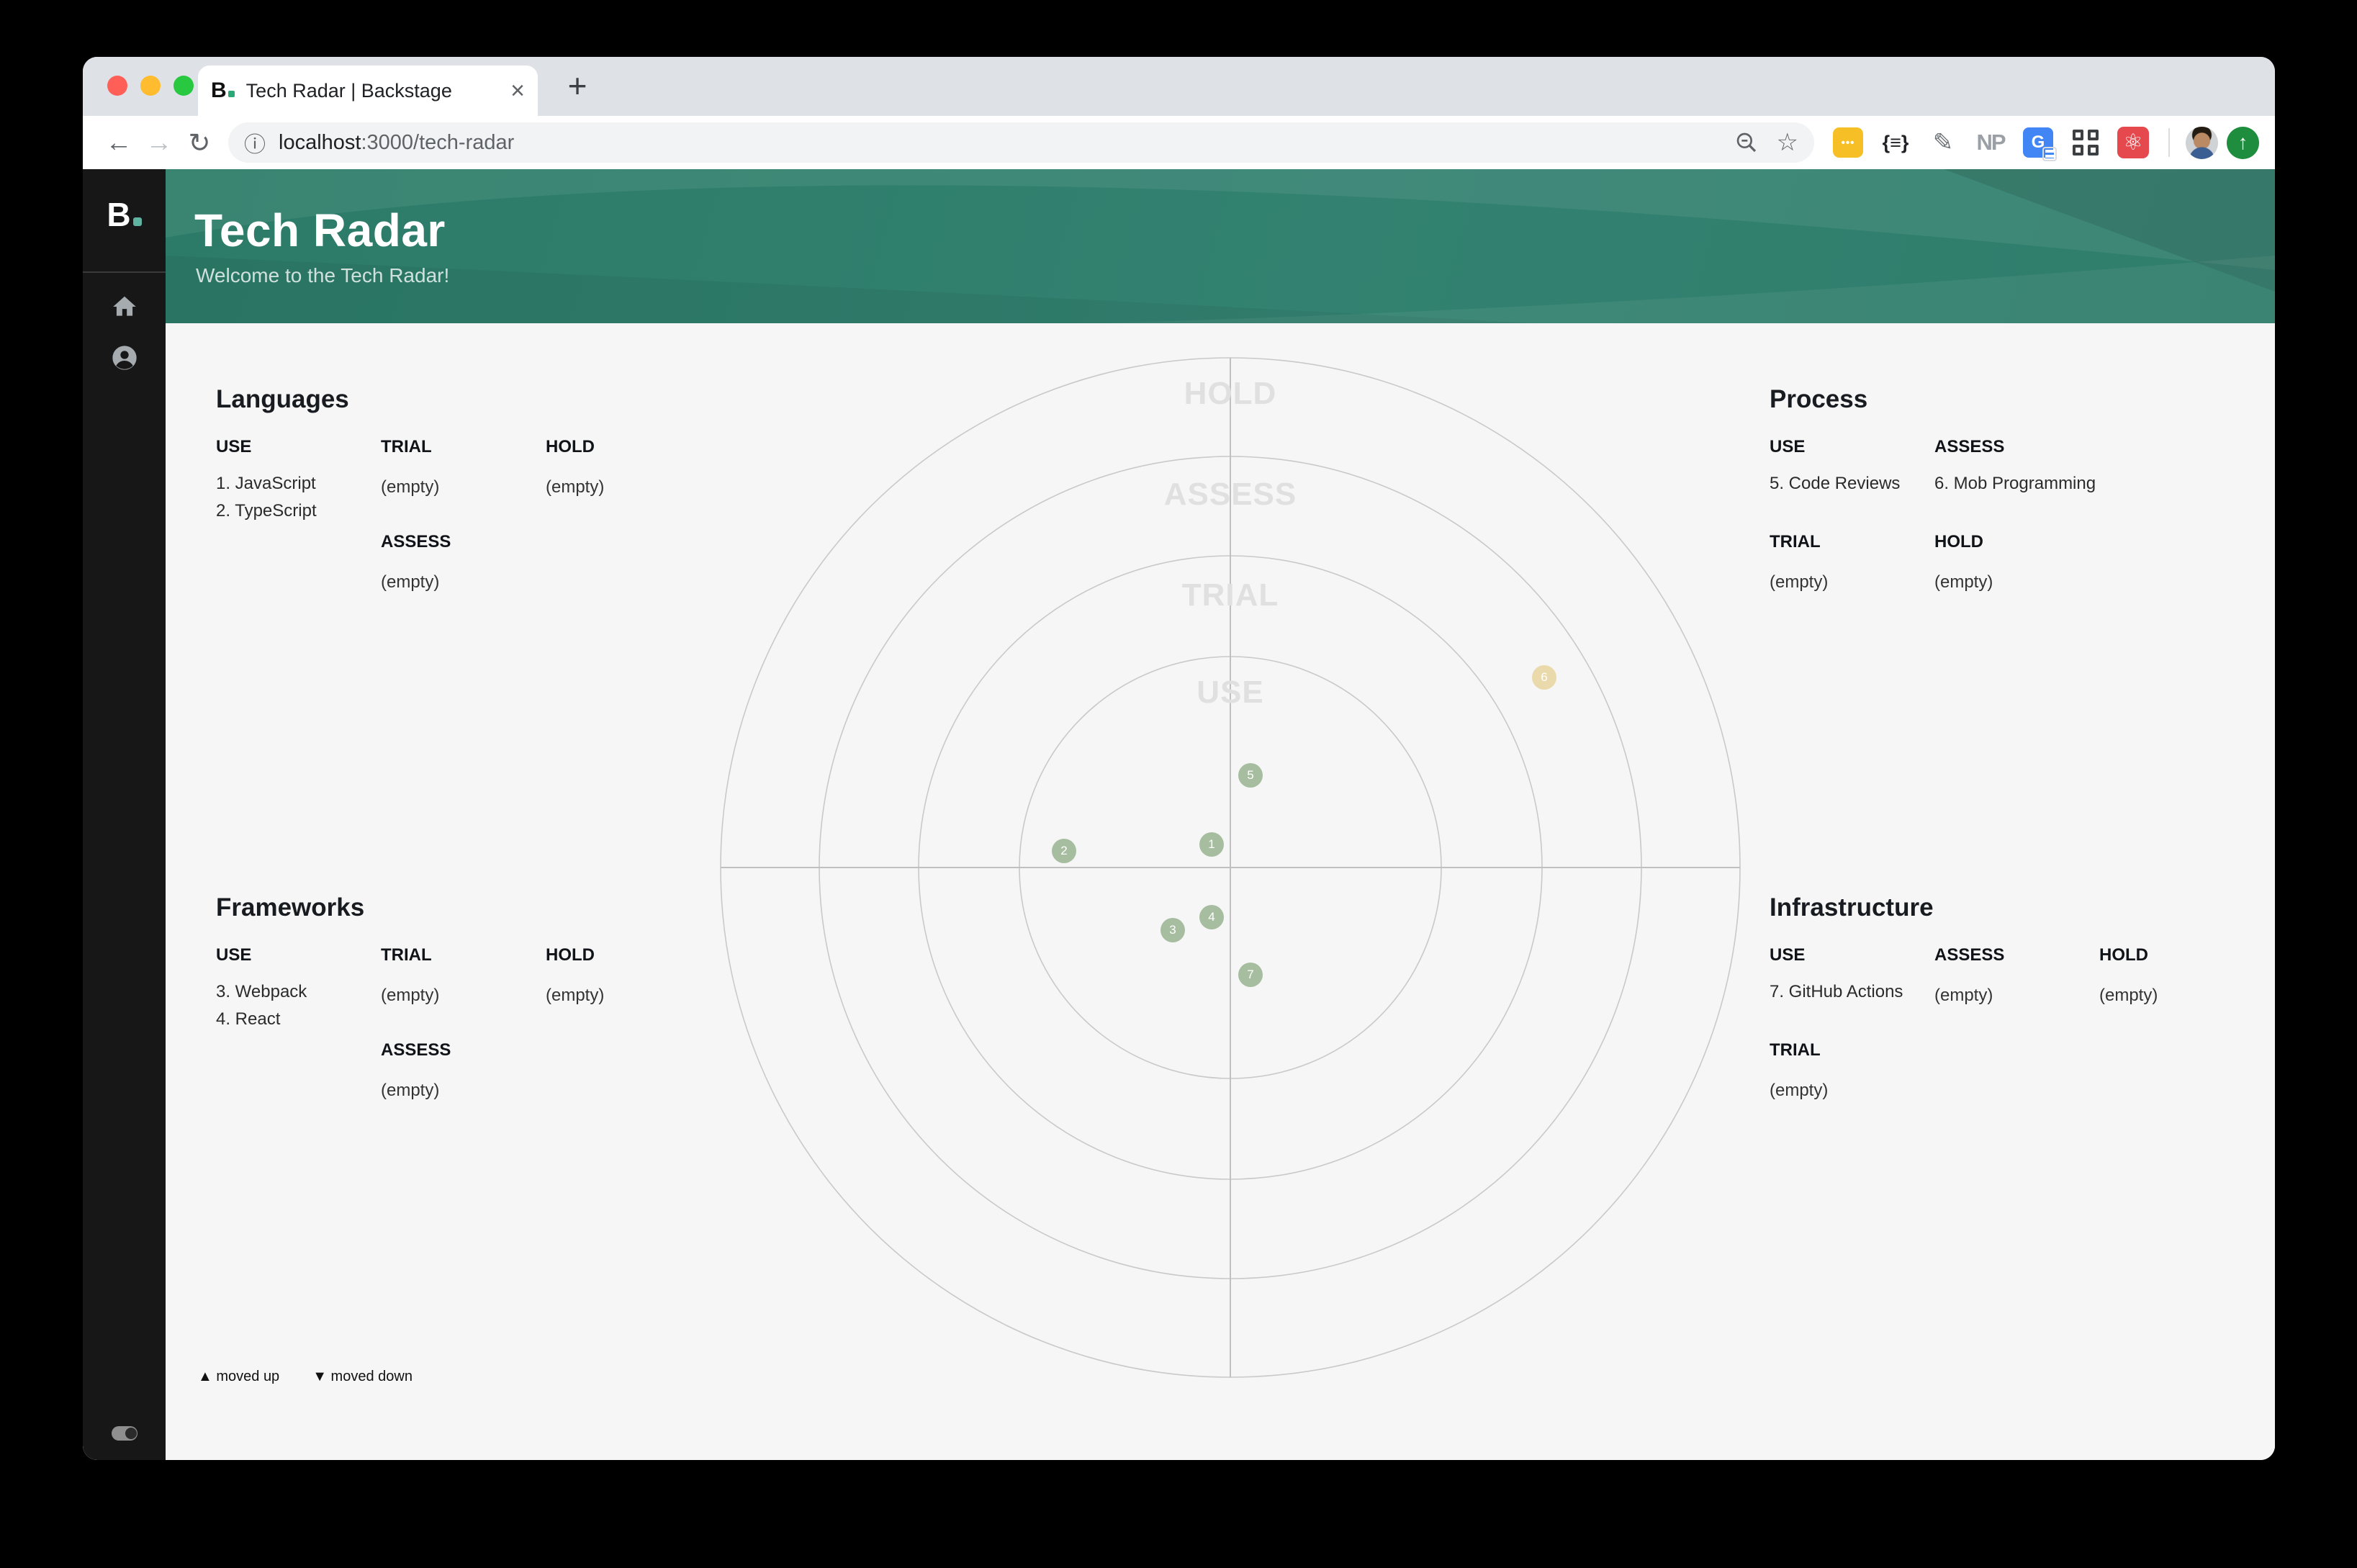  I want to click on close-window-button, so click(117, 86).